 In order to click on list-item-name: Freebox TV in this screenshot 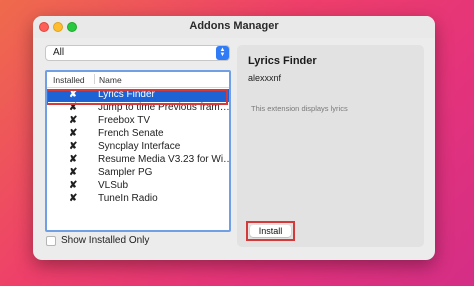, I will do `click(124, 120)`.